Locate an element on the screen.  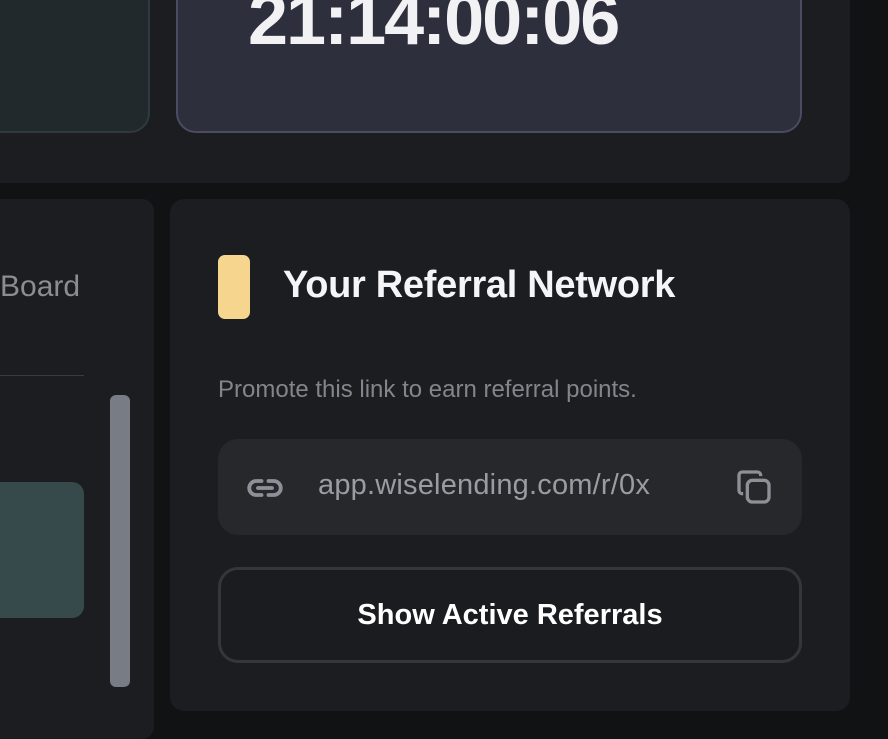
stats-tile is located at coordinates (75, 66).